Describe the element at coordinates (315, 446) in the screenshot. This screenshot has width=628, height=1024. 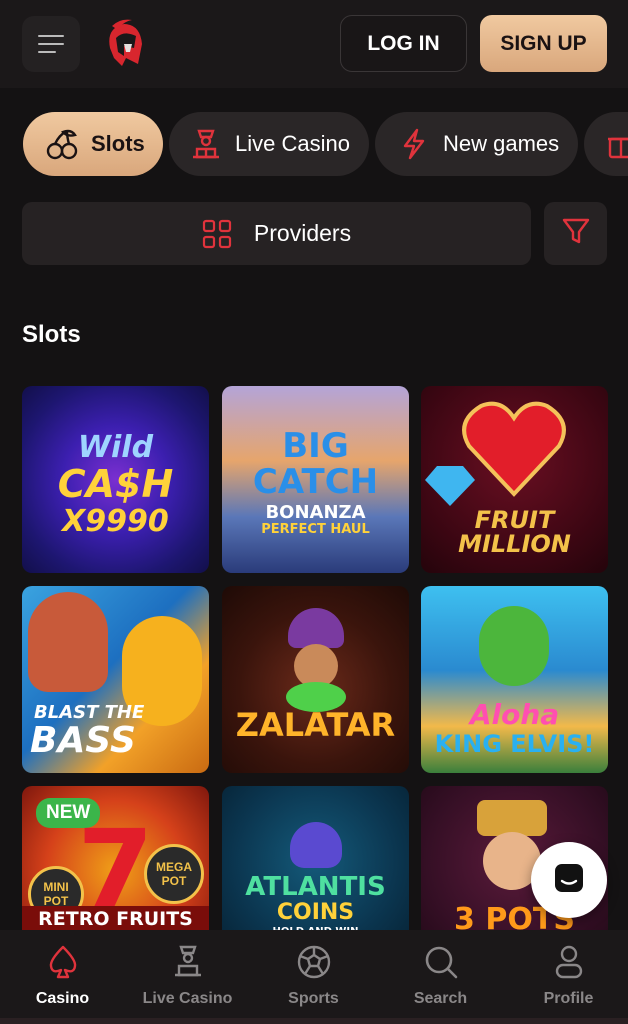
I see `game-title: BIG` at that location.